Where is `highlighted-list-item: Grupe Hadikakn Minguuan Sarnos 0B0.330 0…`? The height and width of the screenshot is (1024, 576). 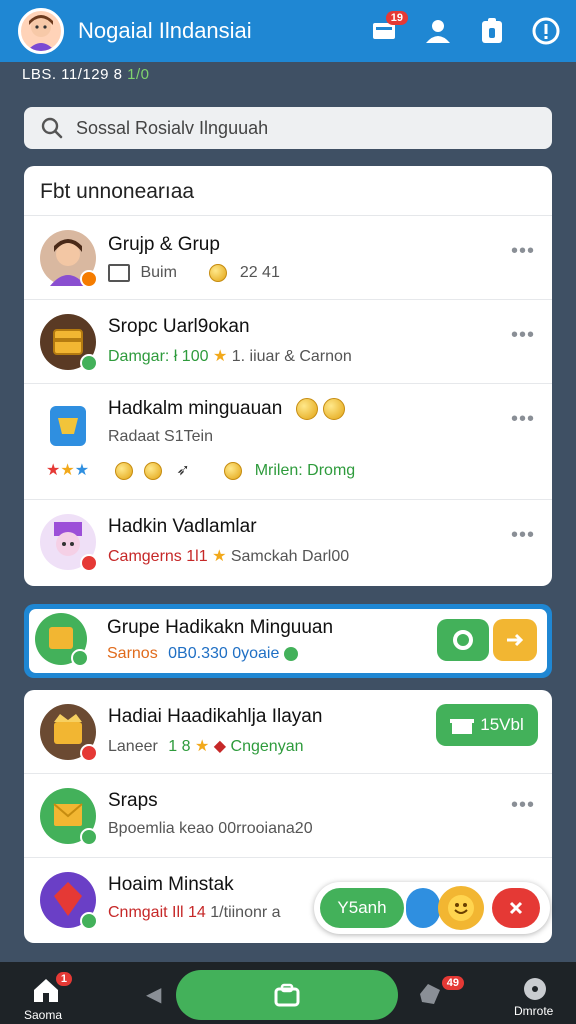
highlighted-list-item: Grupe Hadikakn Minguuan Sarnos 0B0.330 0… is located at coordinates (288, 641).